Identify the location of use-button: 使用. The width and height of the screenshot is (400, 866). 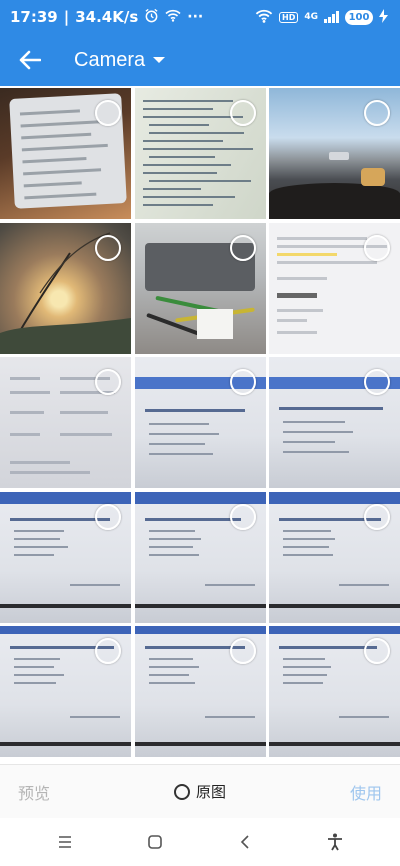
(366, 792).